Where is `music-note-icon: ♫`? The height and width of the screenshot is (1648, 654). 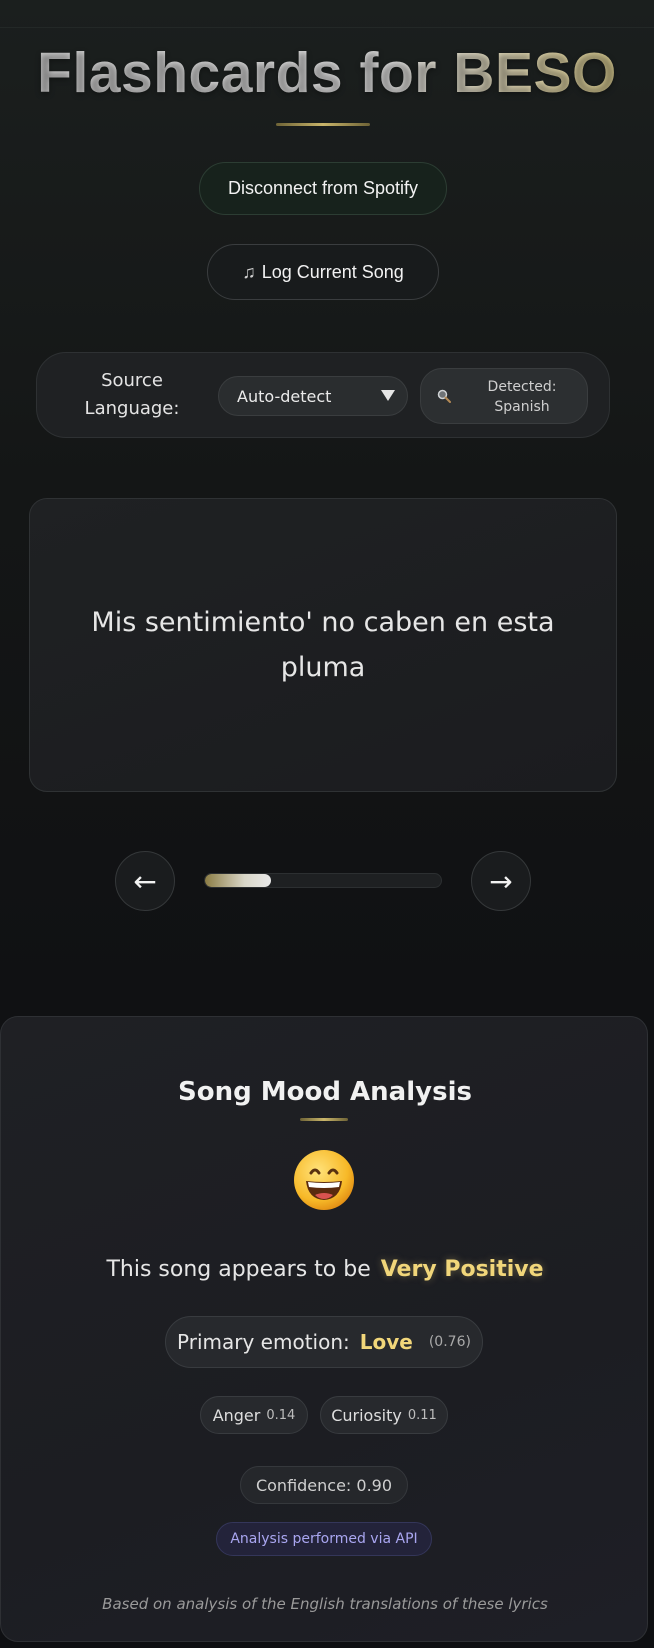
music-note-icon: ♫ is located at coordinates (249, 271).